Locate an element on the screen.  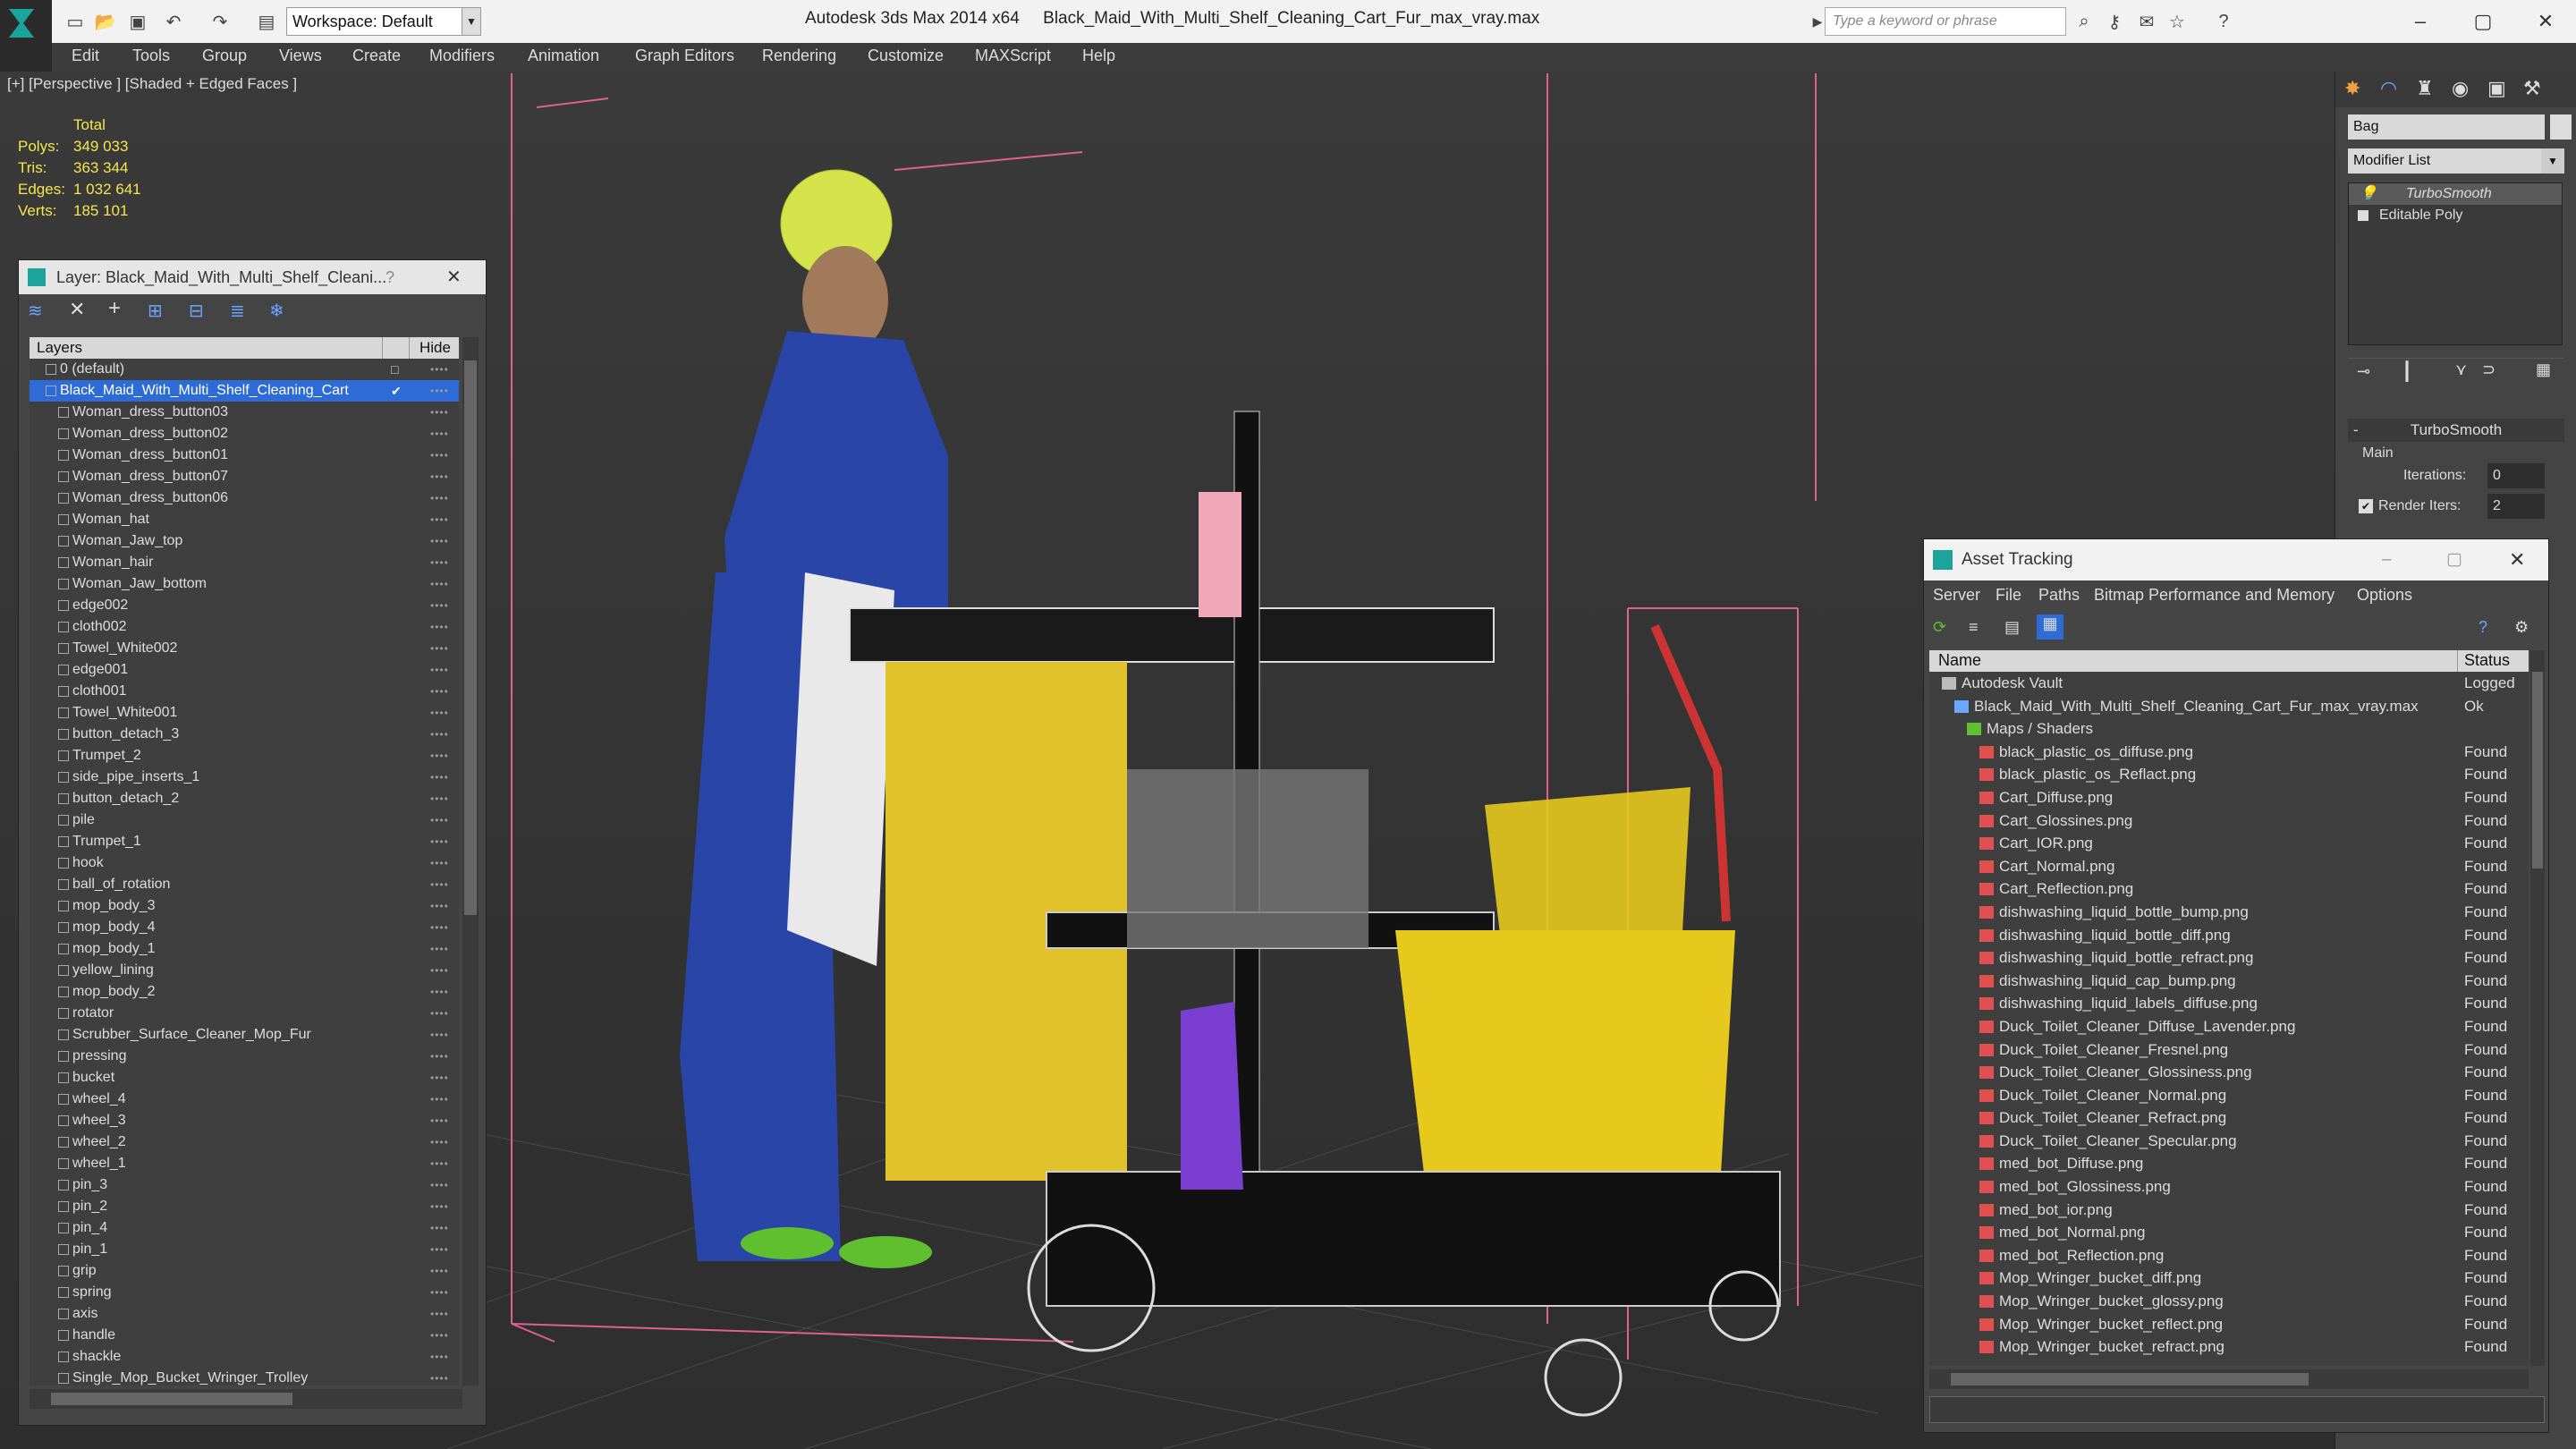
layer-row: handle •••• is located at coordinates (244, 1335).